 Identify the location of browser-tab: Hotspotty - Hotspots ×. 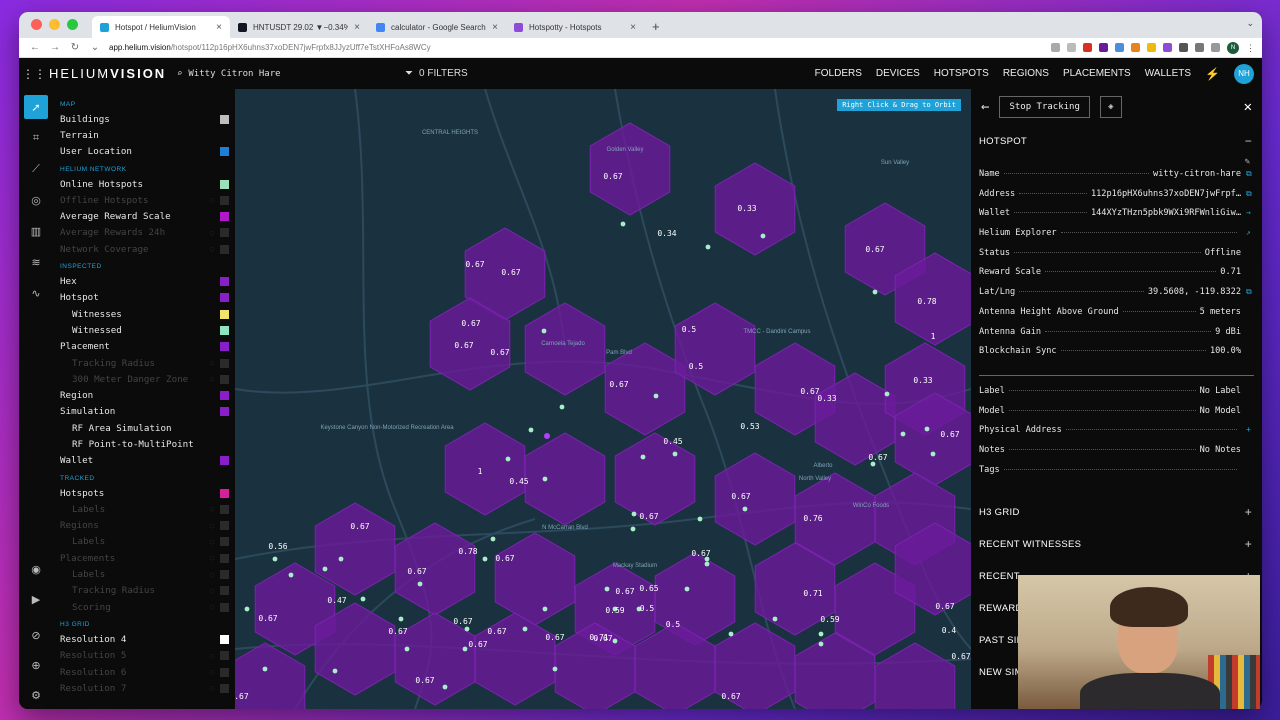
(575, 27).